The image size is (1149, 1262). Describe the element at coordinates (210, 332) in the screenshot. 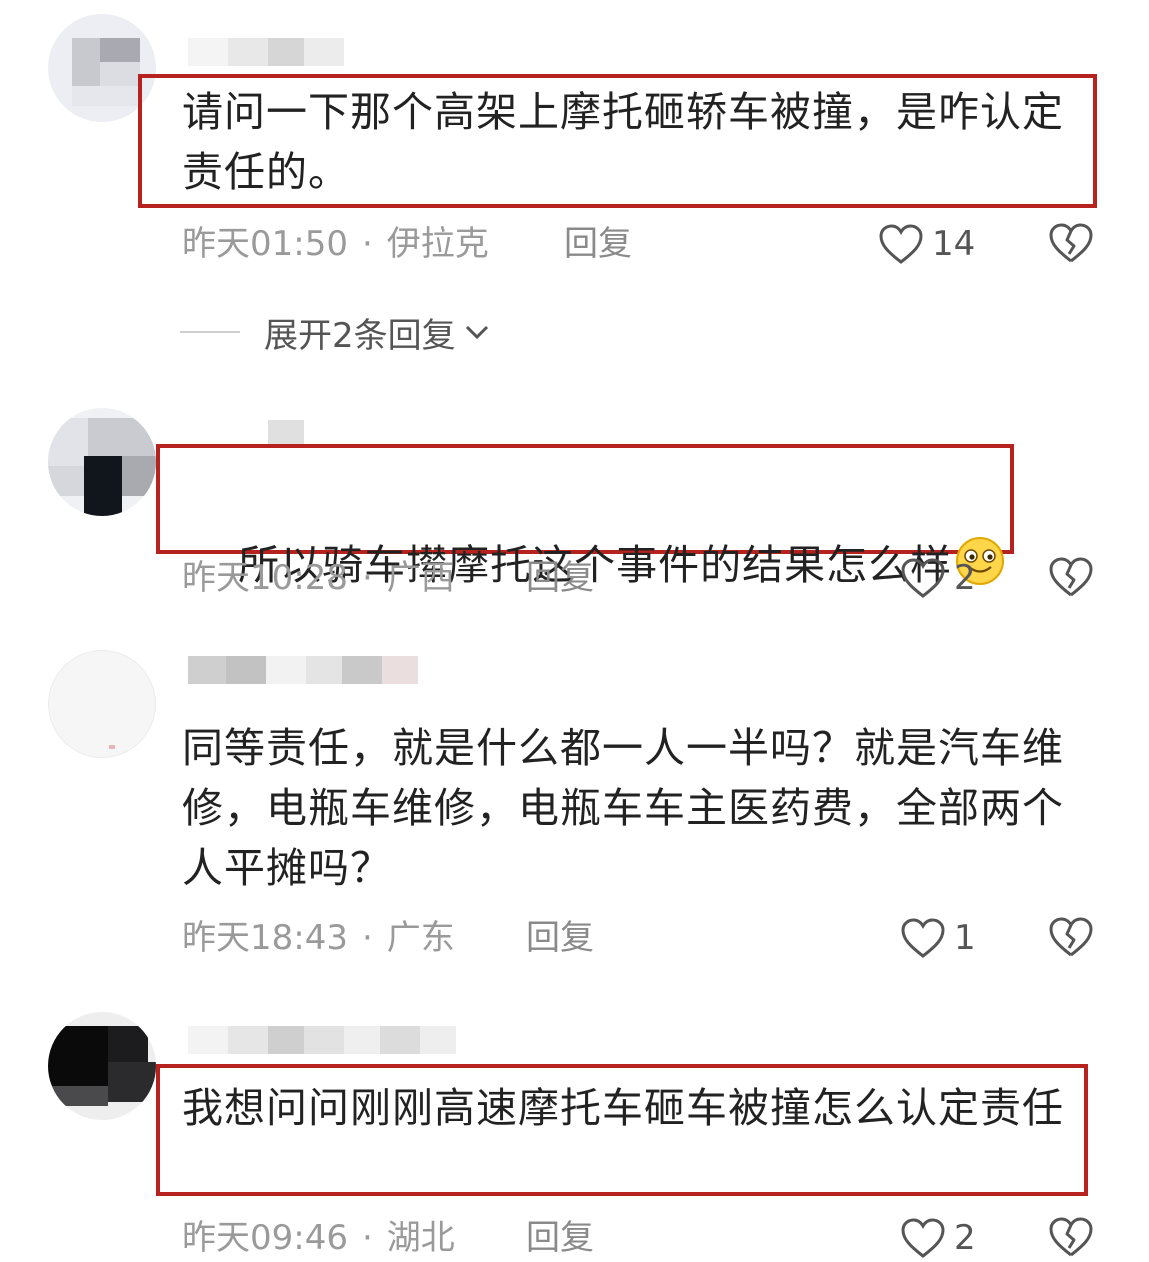

I see `divider-line` at that location.